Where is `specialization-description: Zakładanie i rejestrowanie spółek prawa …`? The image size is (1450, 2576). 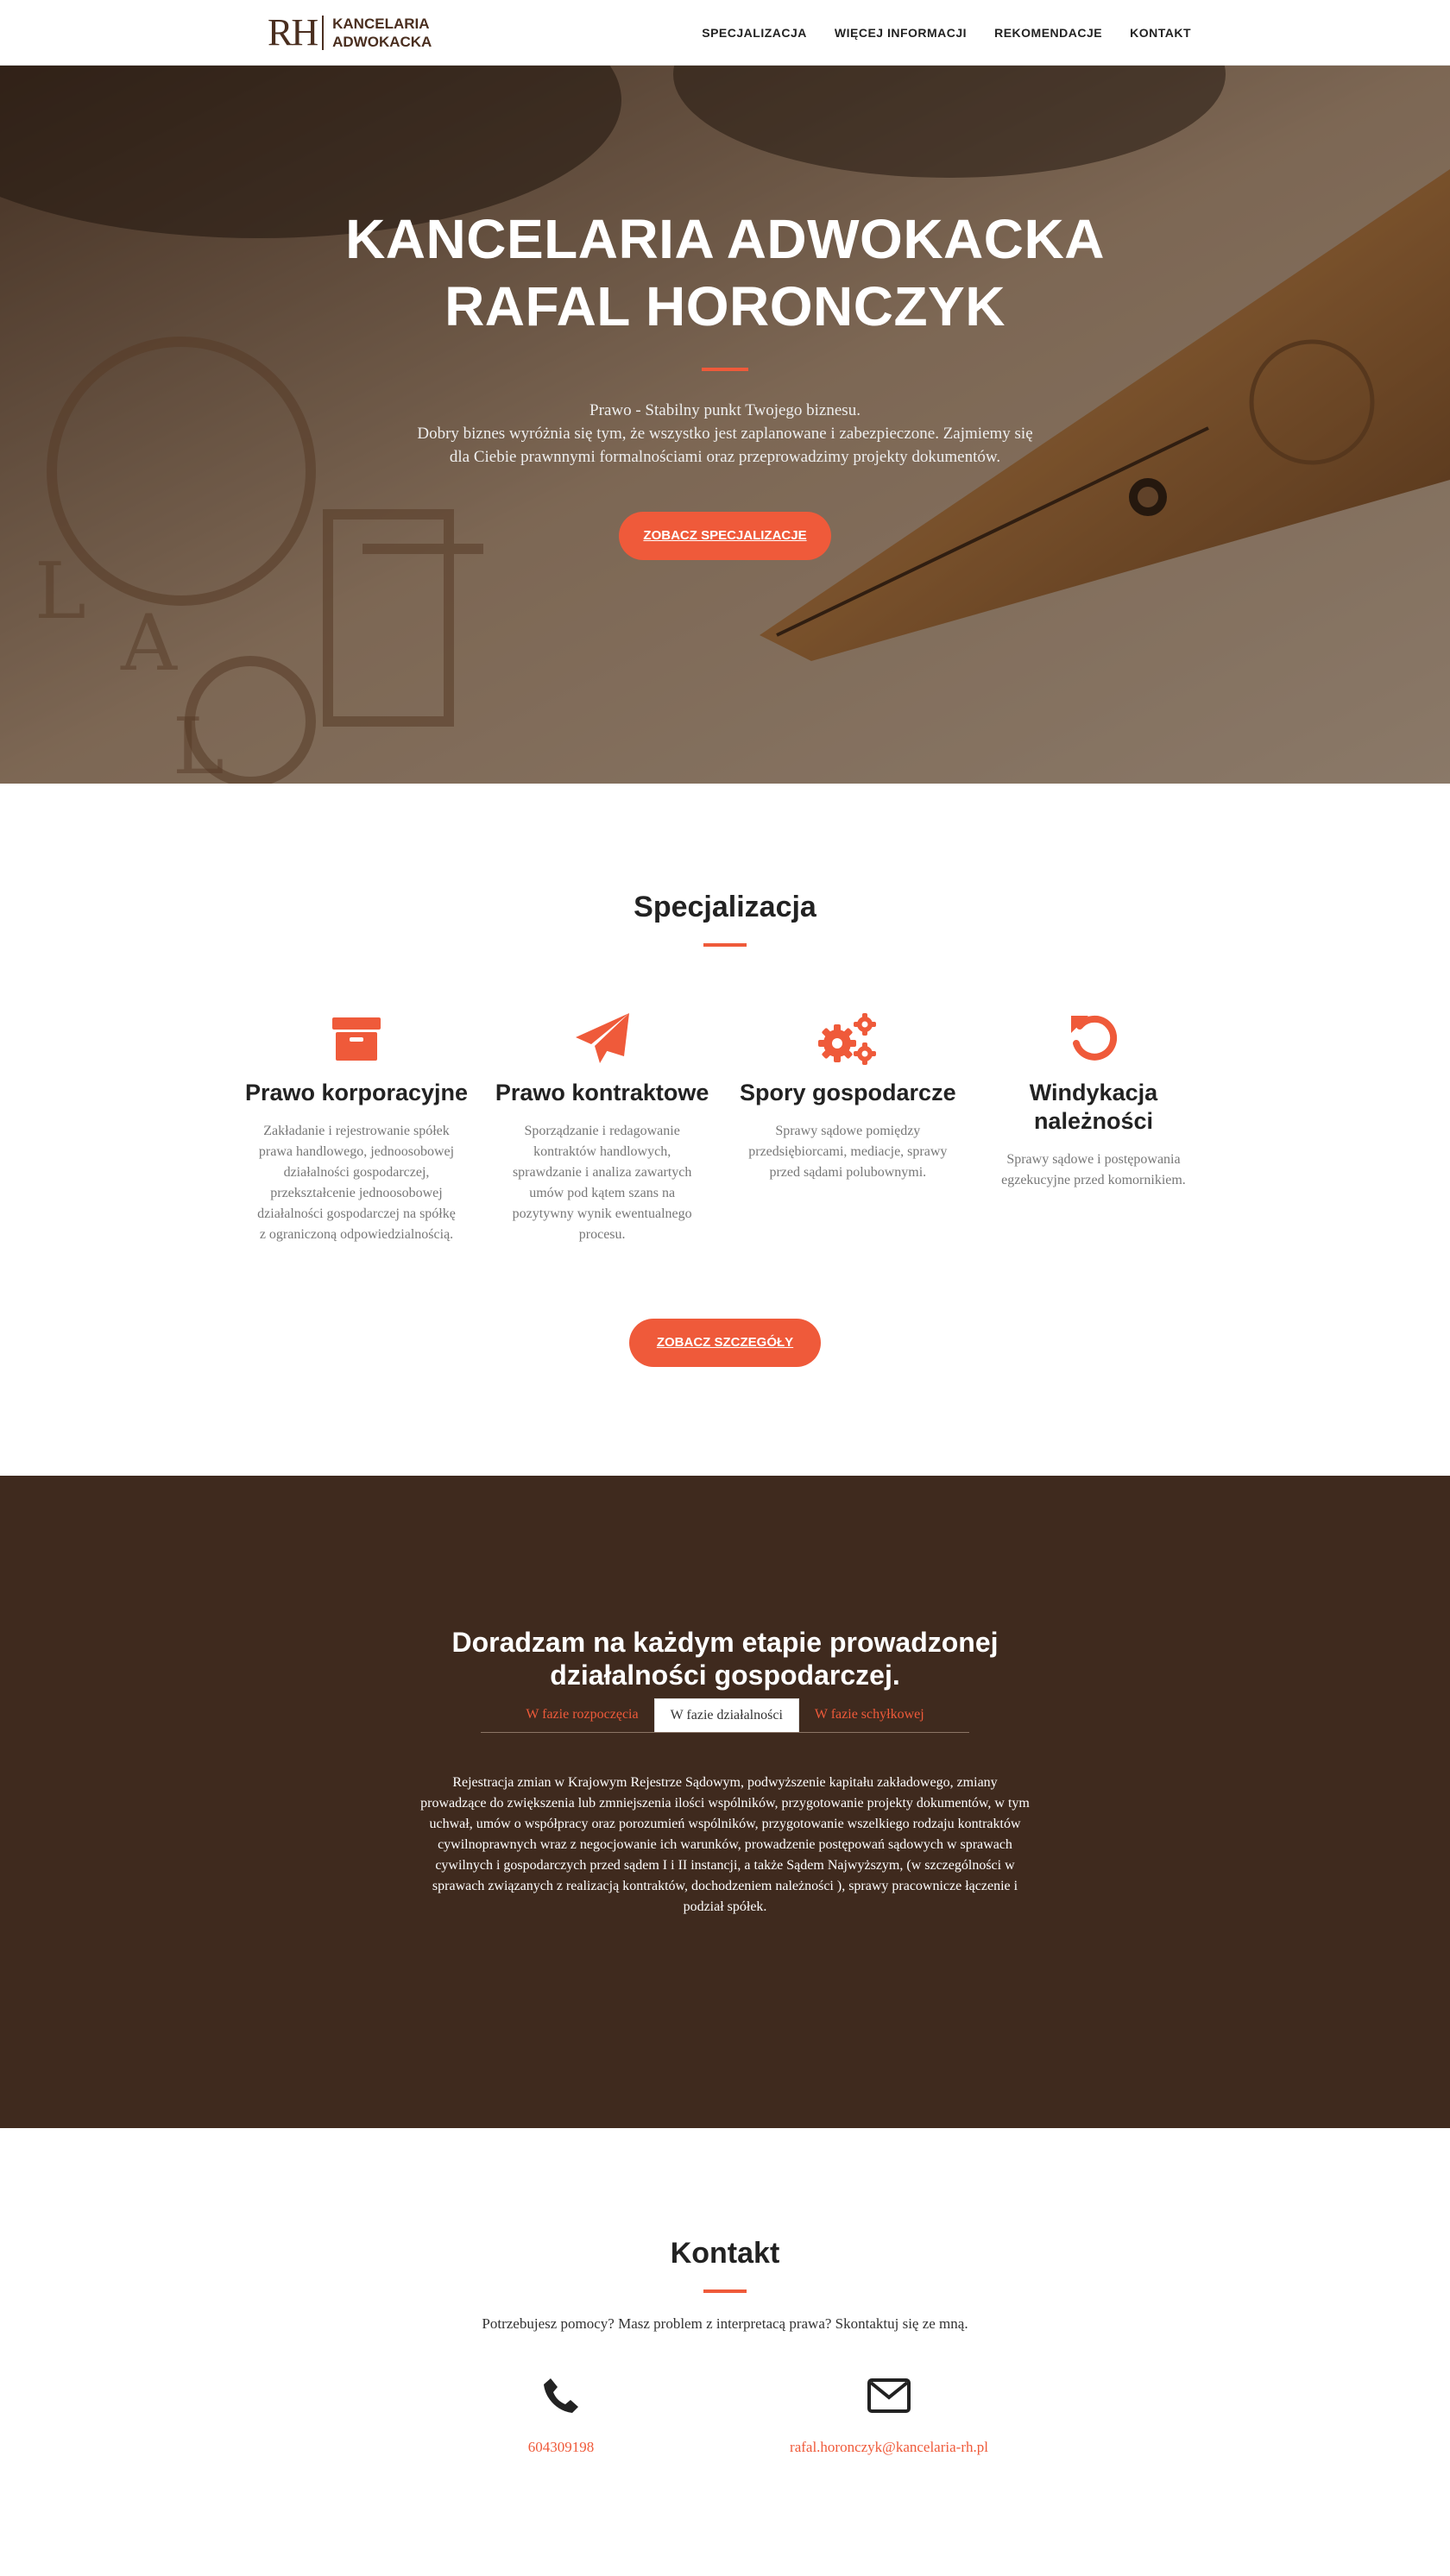
specialization-description: Zakładanie i rejestrowanie spółek prawa … is located at coordinates (356, 1183).